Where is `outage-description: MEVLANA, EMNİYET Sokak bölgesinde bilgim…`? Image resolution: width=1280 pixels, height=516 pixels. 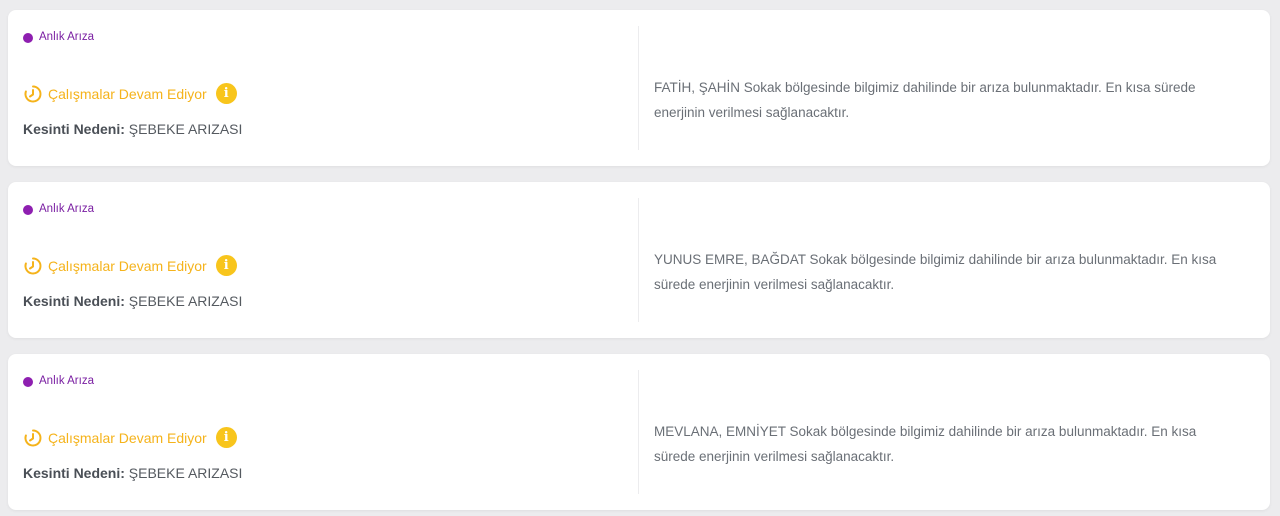
outage-description: MEVLANA, EMNİYET Sokak bölgesinde bilgim… is located at coordinates (925, 444).